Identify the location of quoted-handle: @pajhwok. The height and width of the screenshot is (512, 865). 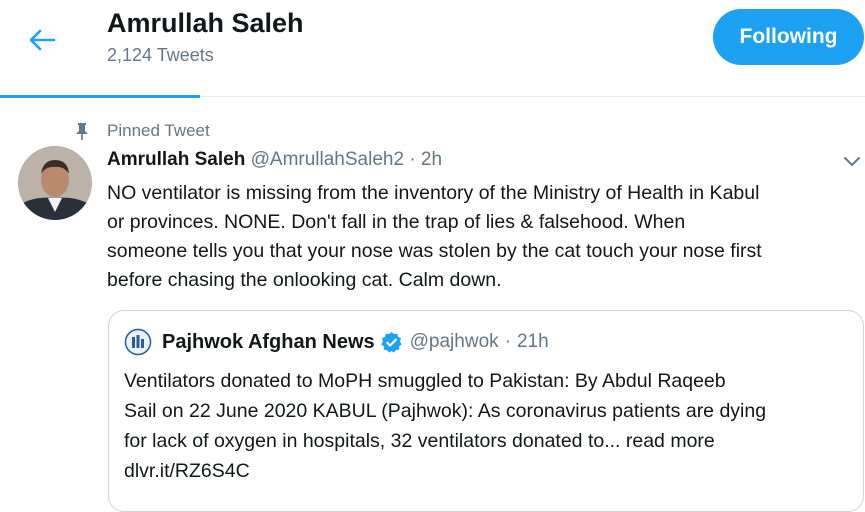
(454, 342).